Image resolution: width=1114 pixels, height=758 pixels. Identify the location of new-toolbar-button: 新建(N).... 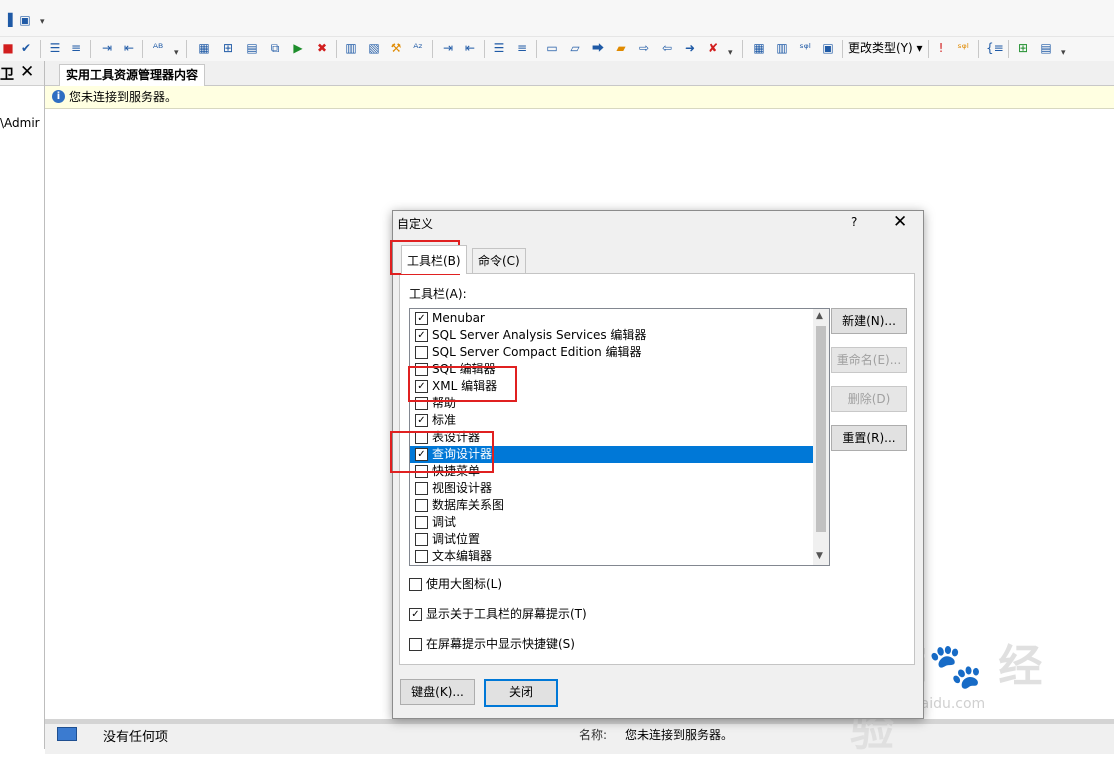
(869, 321).